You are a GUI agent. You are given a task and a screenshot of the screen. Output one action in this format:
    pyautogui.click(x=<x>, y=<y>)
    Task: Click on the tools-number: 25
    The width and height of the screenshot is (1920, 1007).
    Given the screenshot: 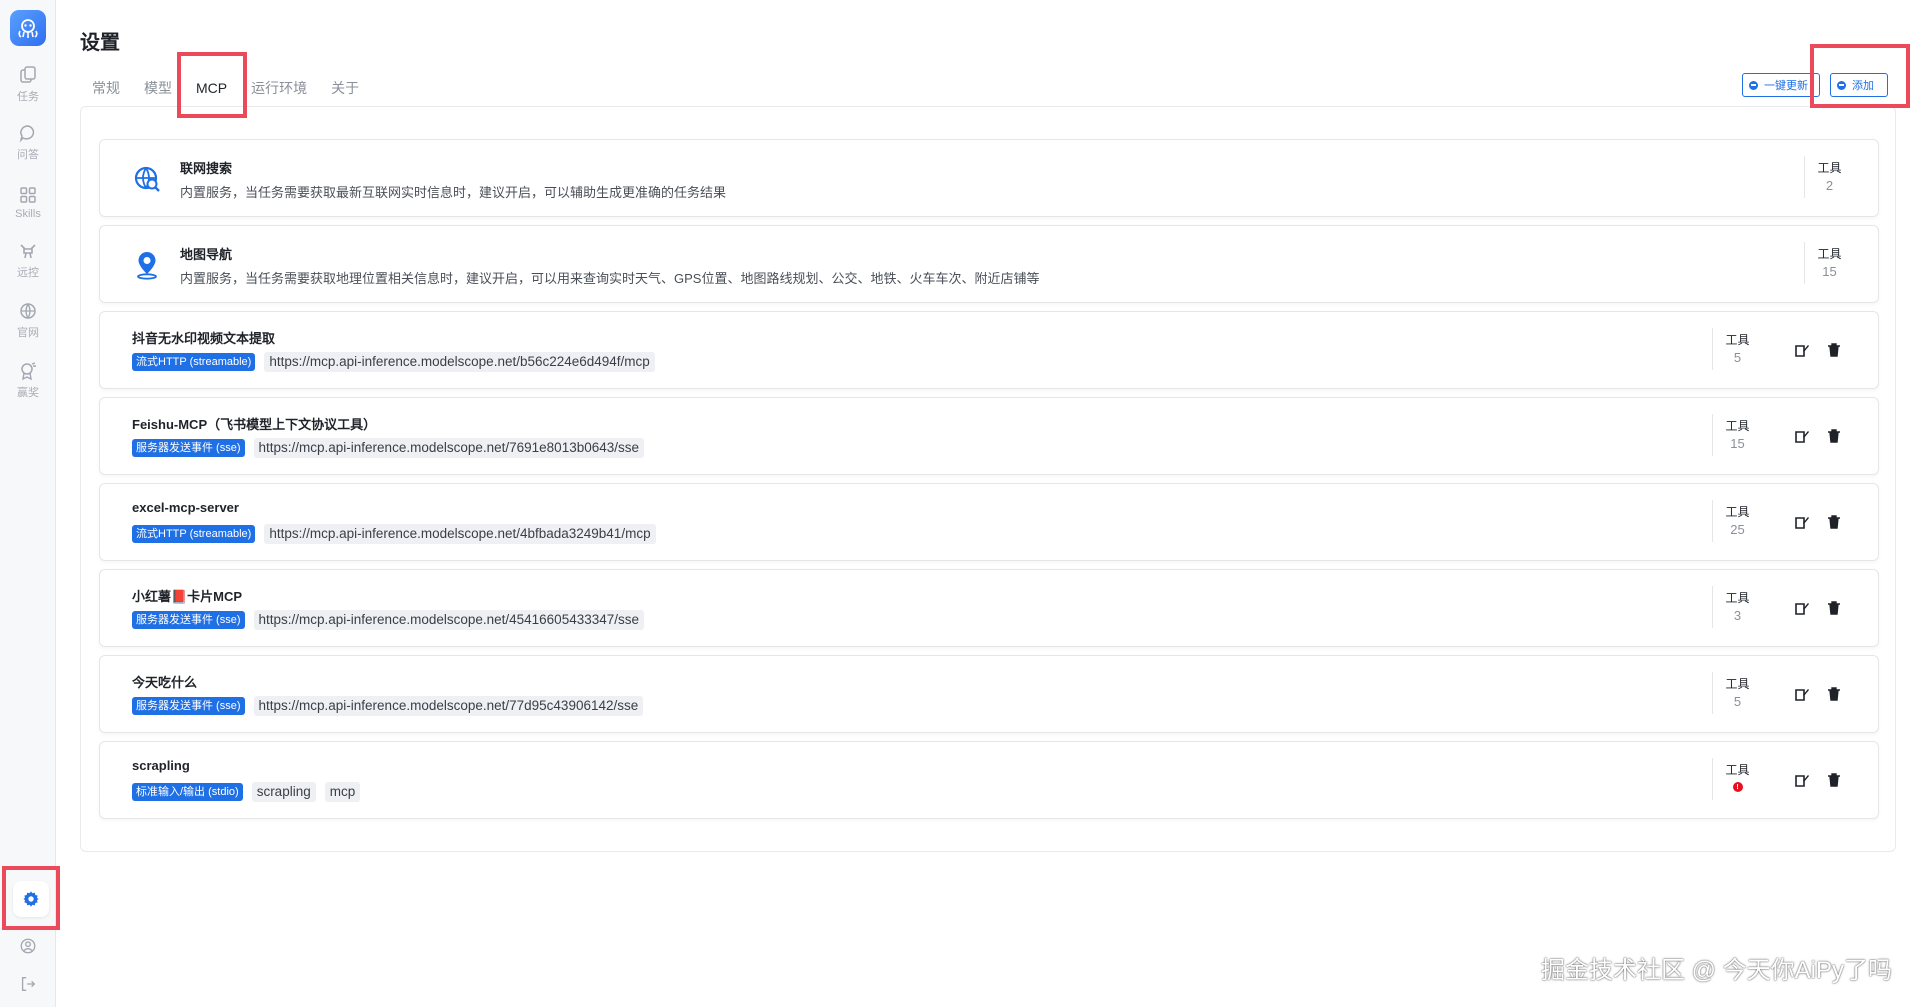 What is the action you would take?
    pyautogui.click(x=1737, y=529)
    